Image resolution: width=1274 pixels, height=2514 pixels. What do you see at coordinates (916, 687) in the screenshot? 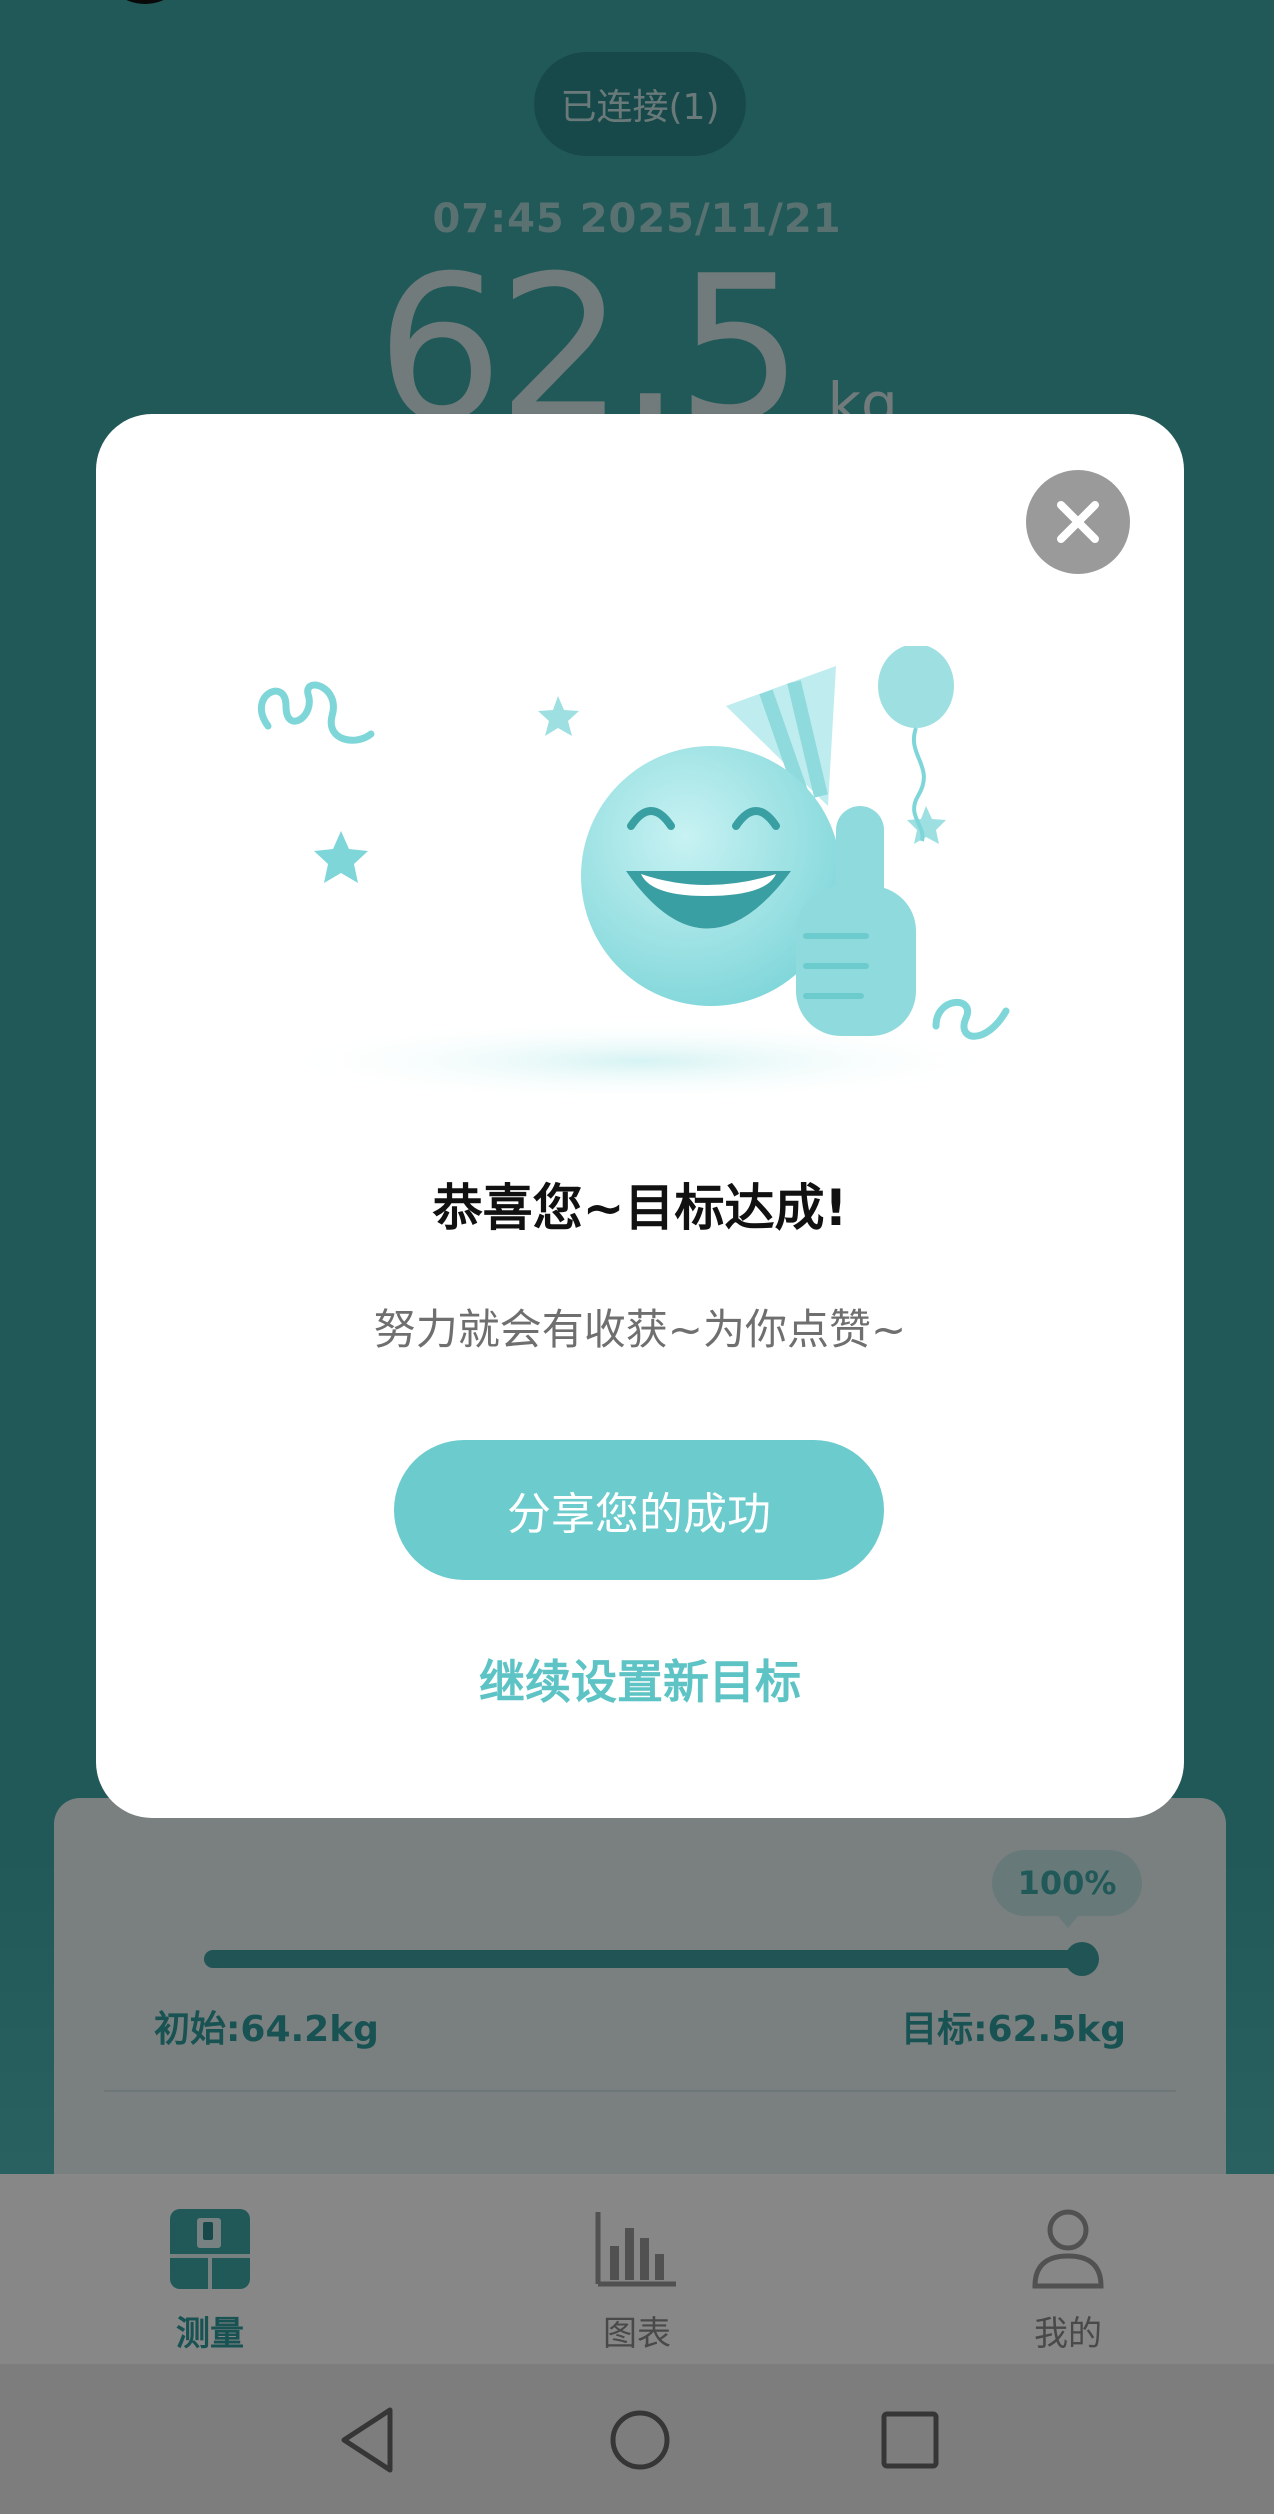
I see `balloon-icon` at bounding box center [916, 687].